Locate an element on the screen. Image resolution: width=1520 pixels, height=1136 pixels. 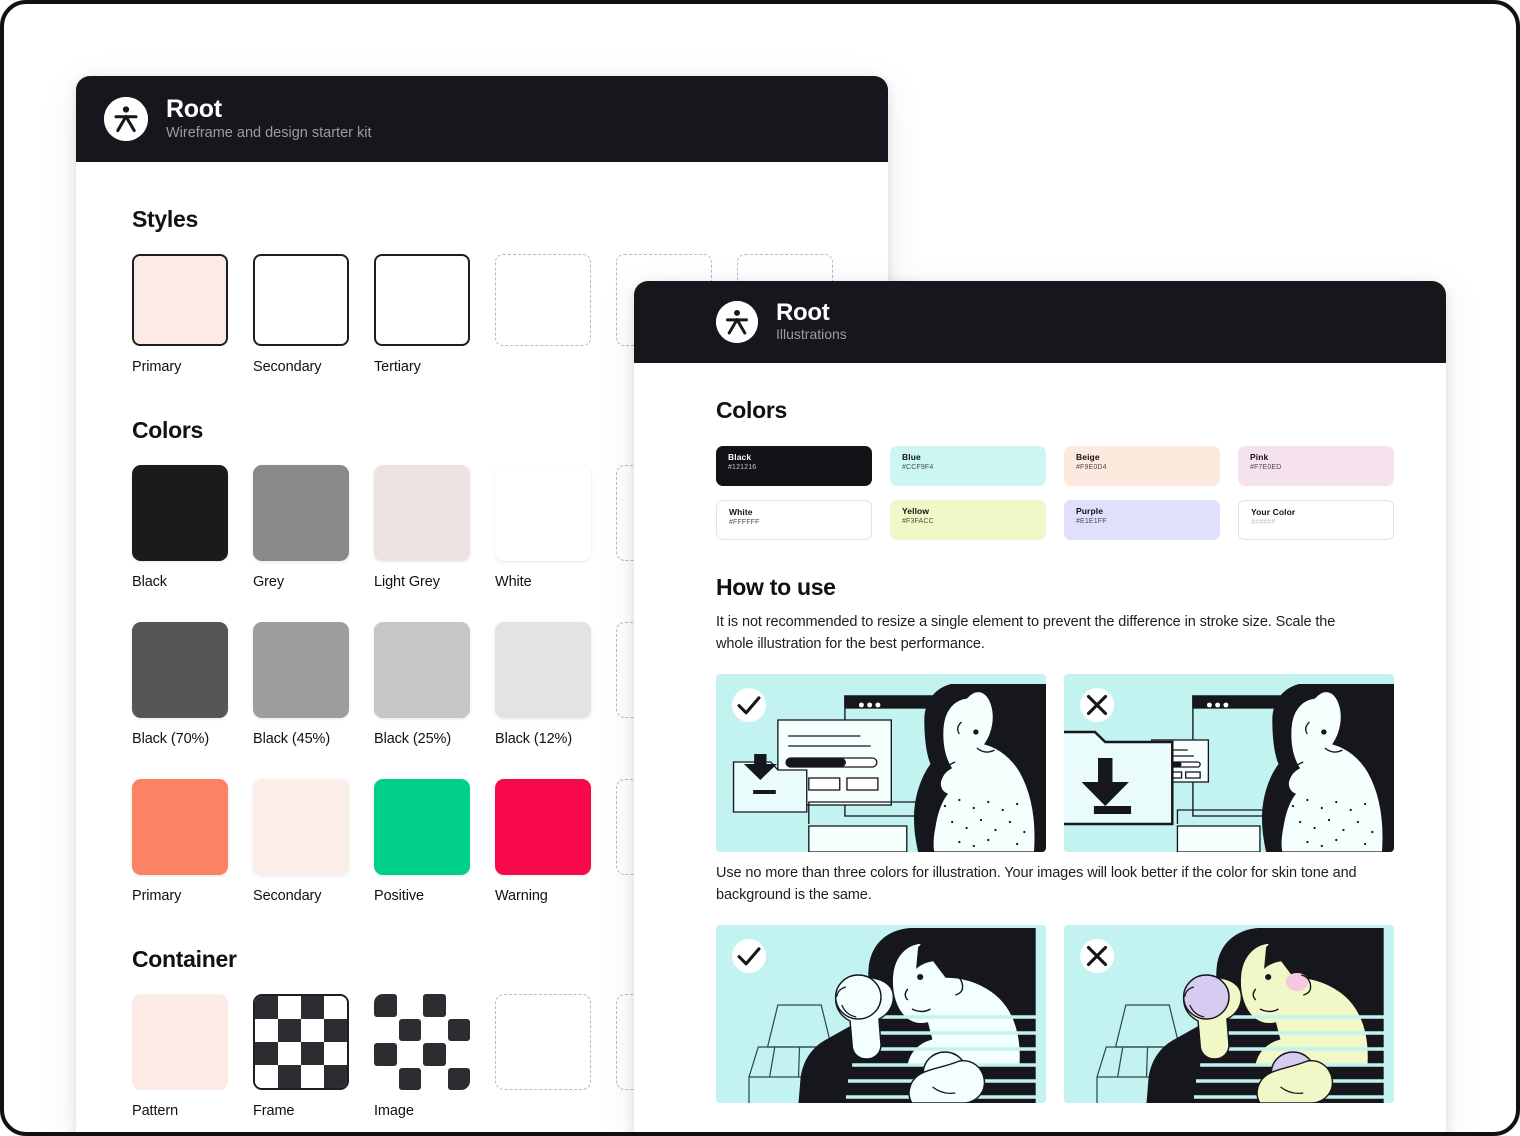
swatch-color-positive: Positive is located at coordinates (424, 841).